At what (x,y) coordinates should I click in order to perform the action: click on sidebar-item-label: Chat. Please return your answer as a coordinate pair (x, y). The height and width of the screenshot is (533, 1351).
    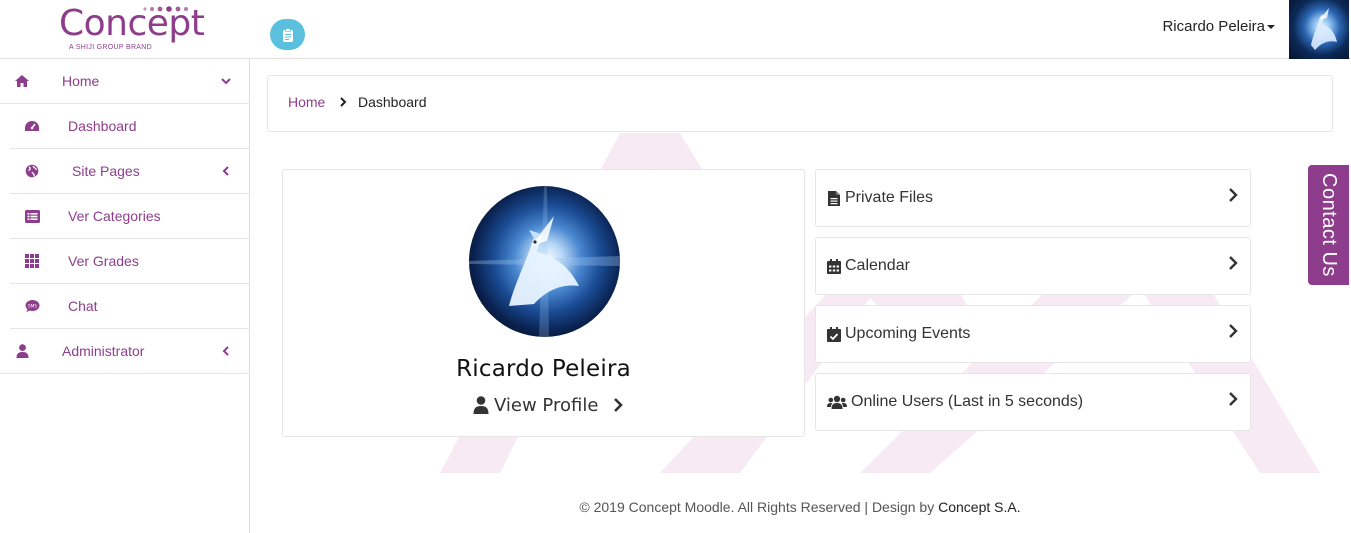
    Looking at the image, I should click on (83, 306).